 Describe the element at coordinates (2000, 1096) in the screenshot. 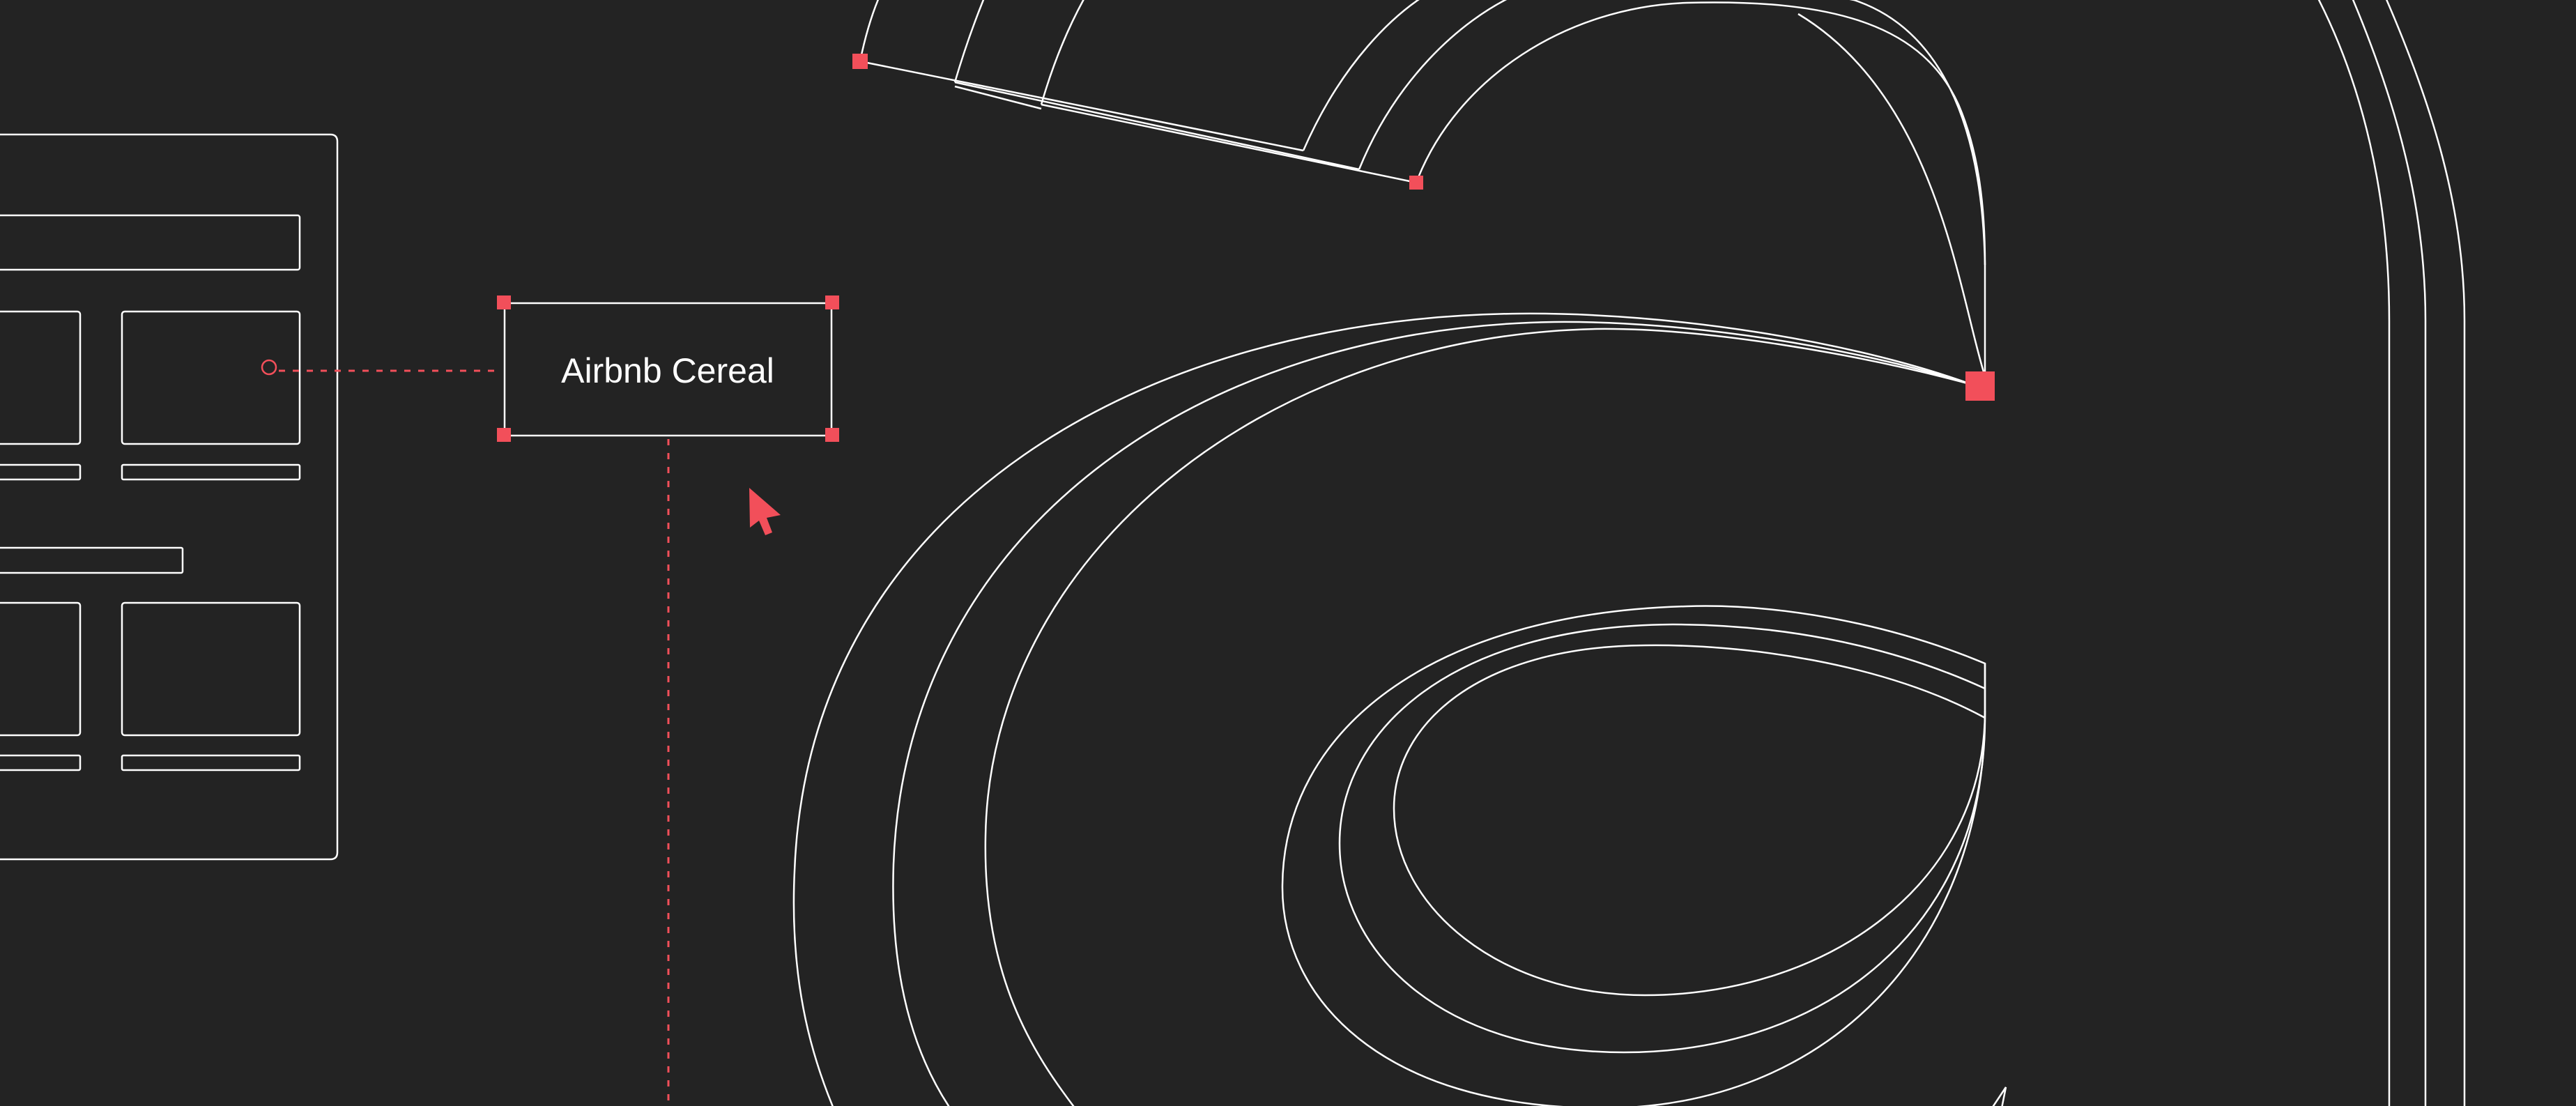

I see `bottom-spur` at that location.